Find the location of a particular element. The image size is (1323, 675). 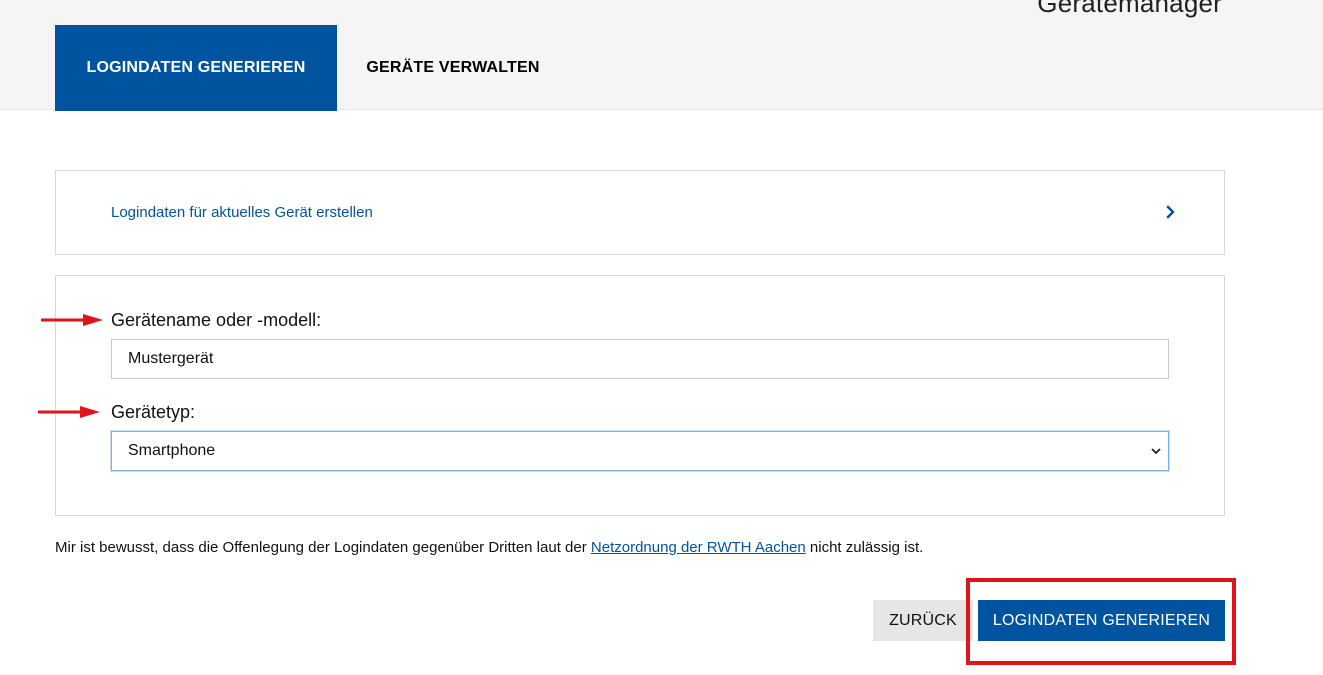

tab-logindaten-generieren: LOGINDATEN GENERIEREN is located at coordinates (196, 68).